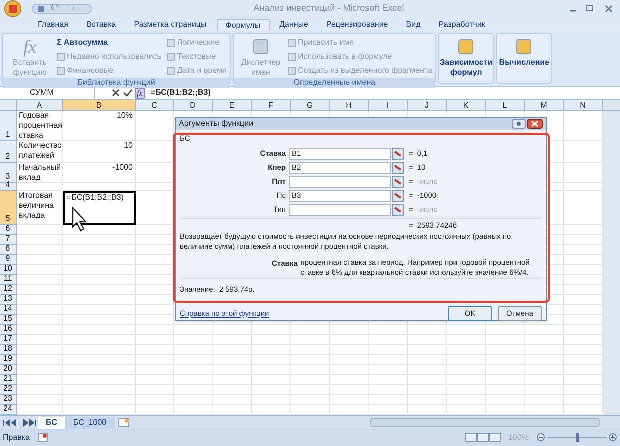  What do you see at coordinates (335, 83) in the screenshot?
I see `group-title: Определенные имена` at bounding box center [335, 83].